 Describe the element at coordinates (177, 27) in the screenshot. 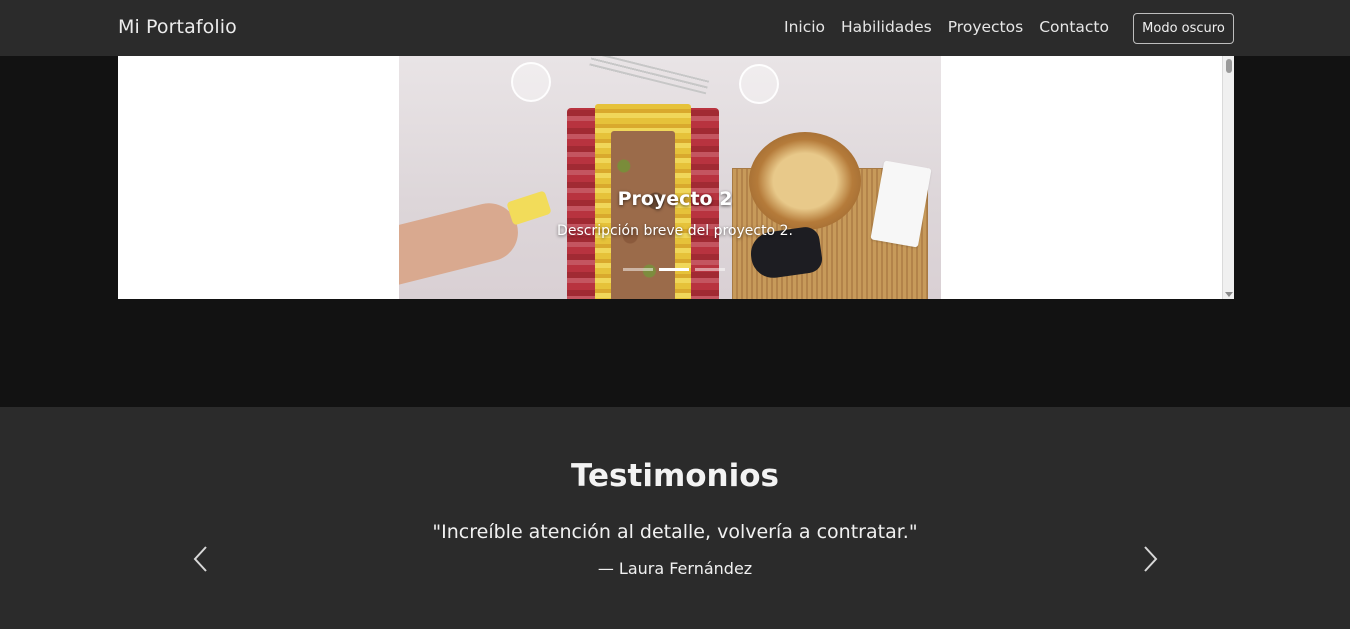

I see `brand-logo-text: Mi Portafolio` at that location.